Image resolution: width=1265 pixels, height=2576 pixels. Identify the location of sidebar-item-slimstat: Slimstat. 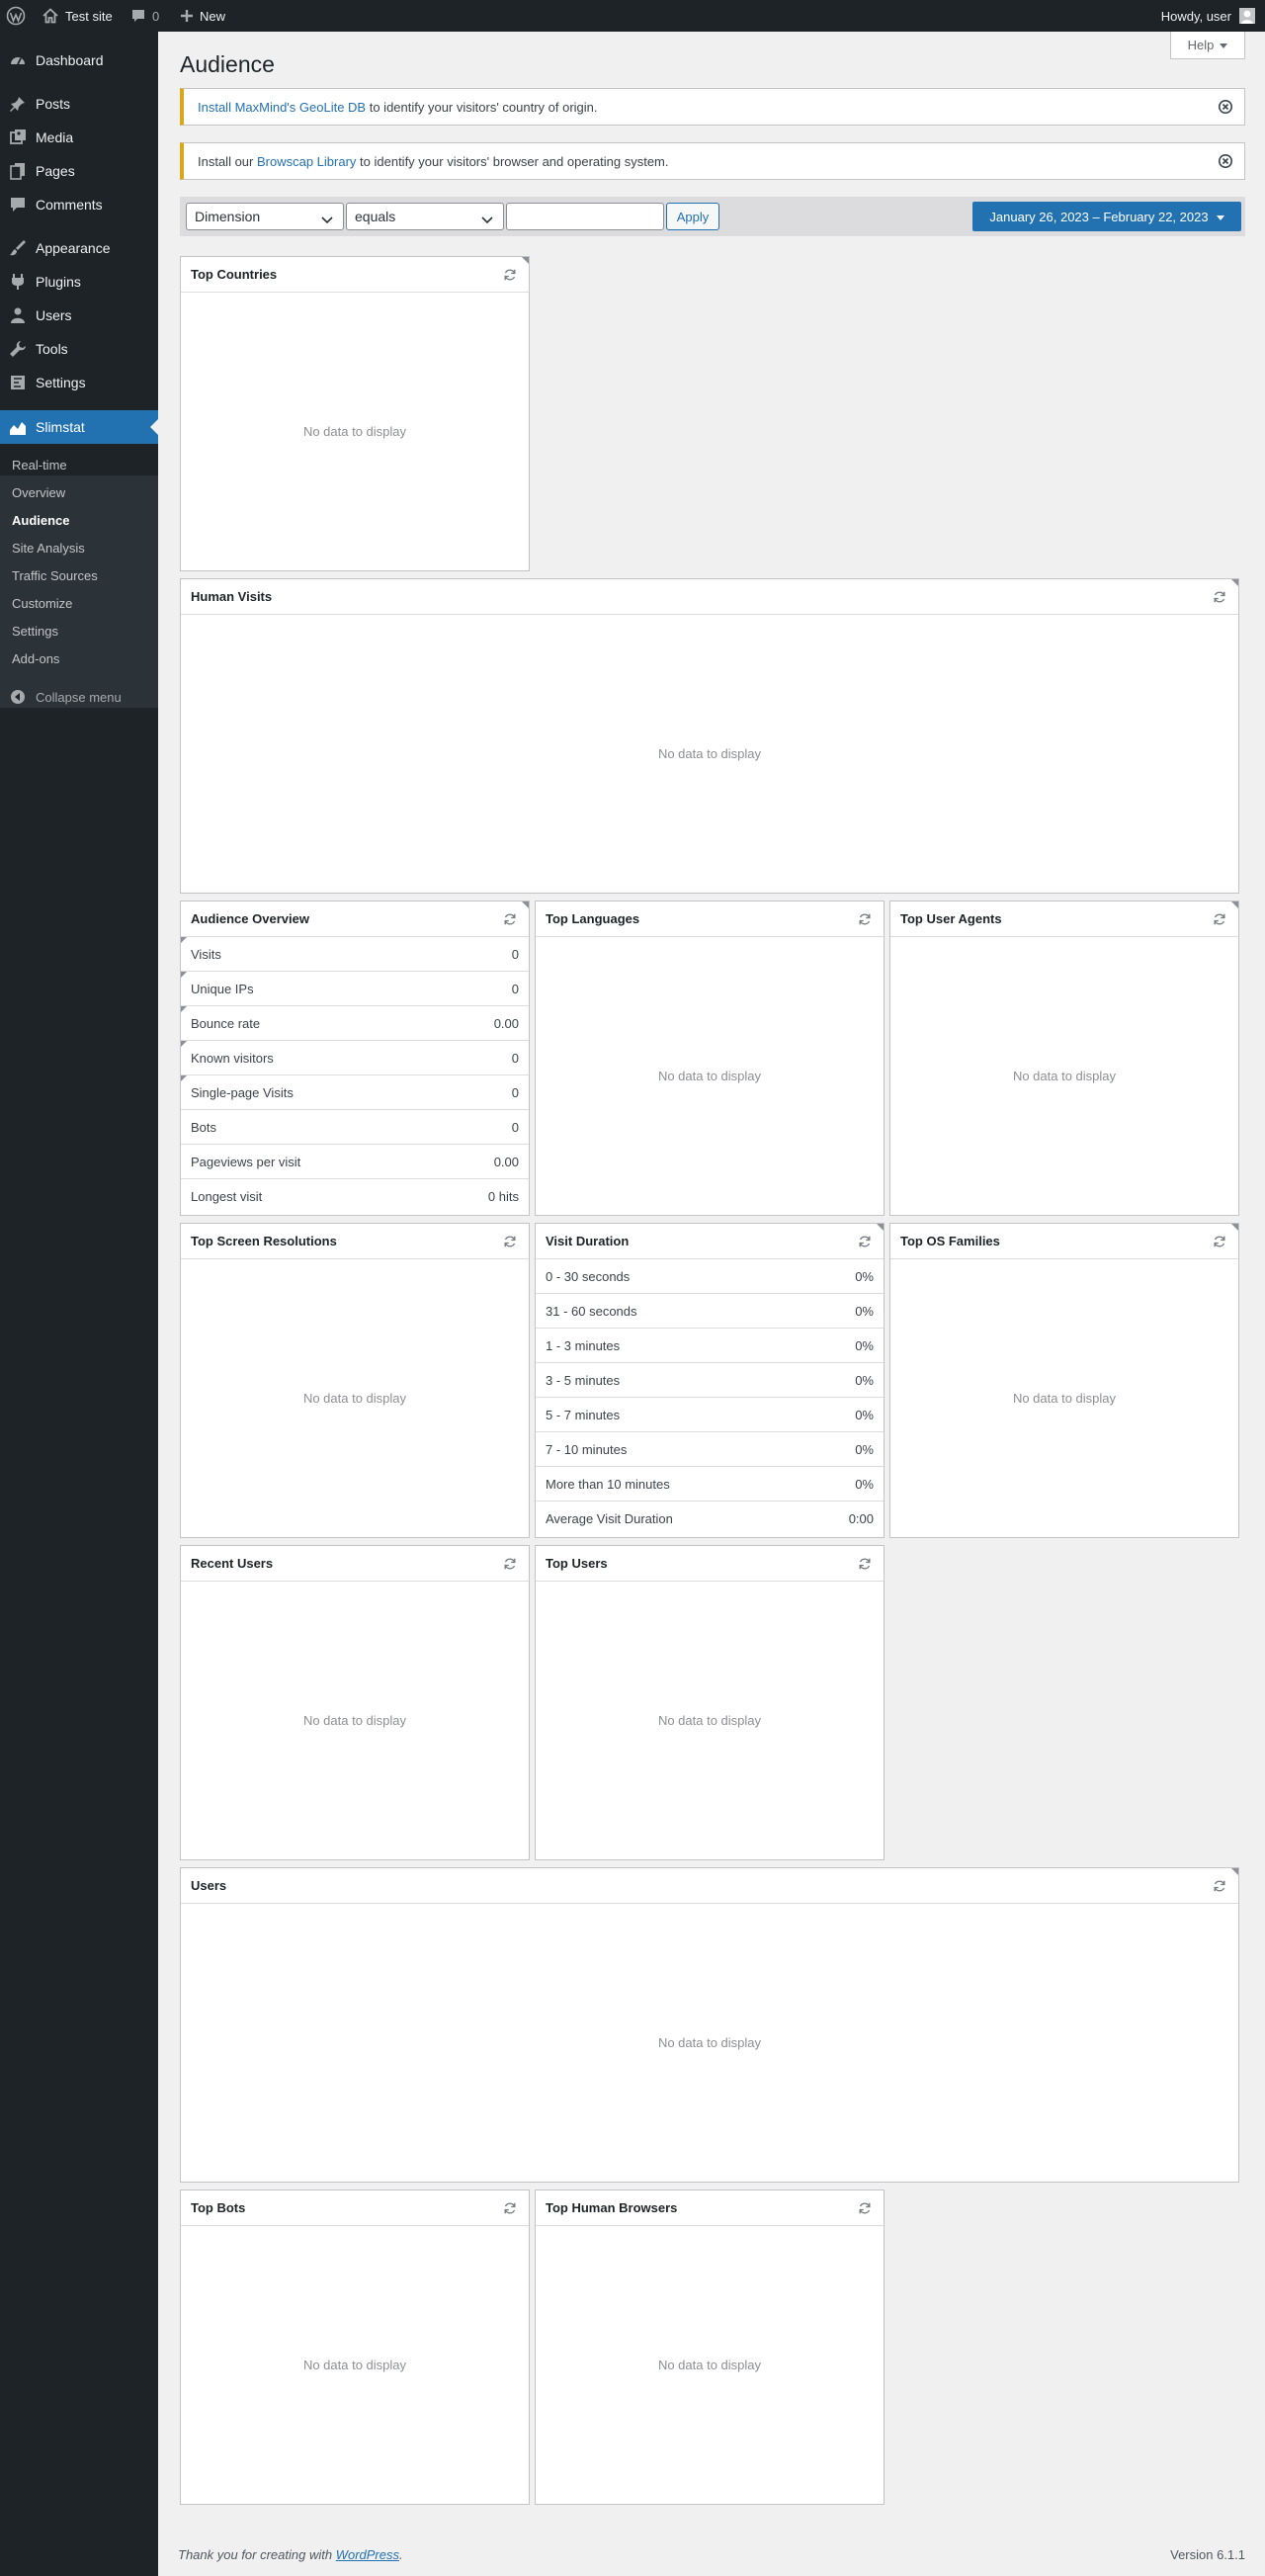
(79, 427).